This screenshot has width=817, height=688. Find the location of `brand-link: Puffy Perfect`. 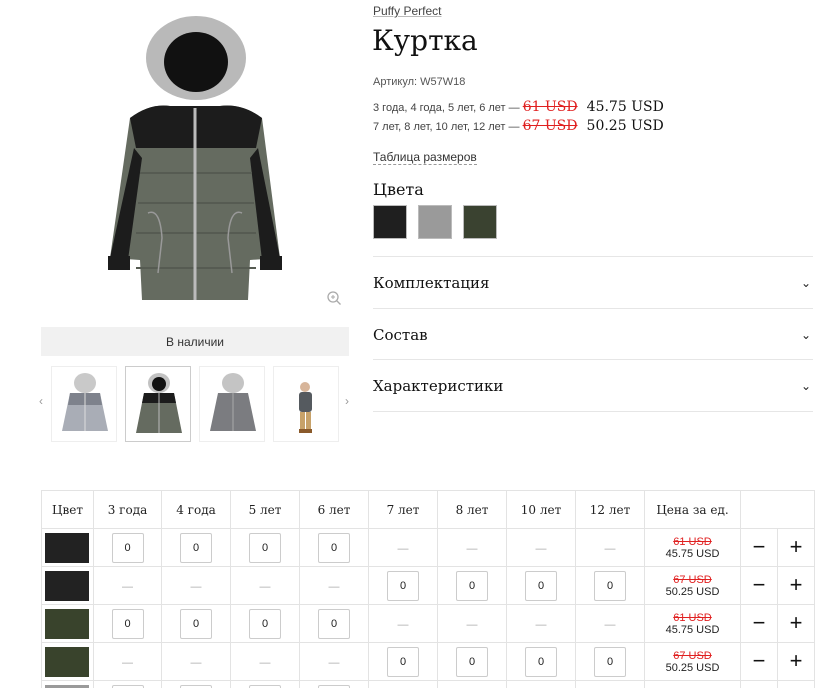

brand-link: Puffy Perfect is located at coordinates (407, 11).